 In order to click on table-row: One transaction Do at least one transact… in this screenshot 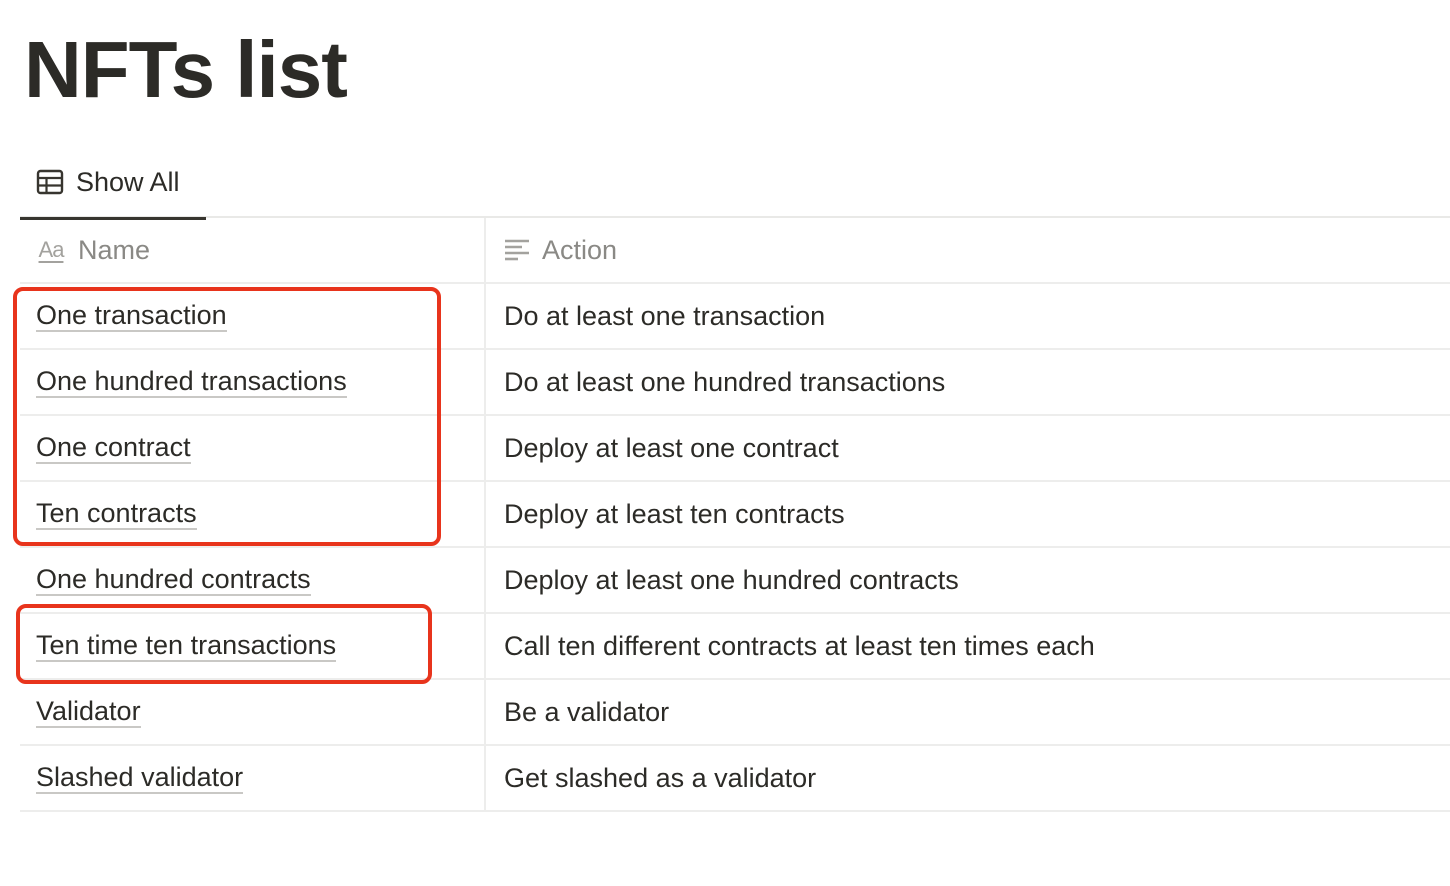, I will do `click(735, 317)`.